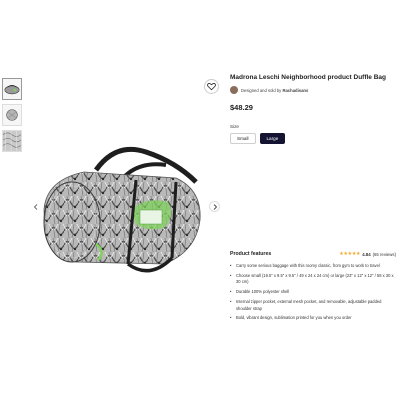 The width and height of the screenshot is (400, 400). I want to click on features-title: Product features, so click(251, 254).